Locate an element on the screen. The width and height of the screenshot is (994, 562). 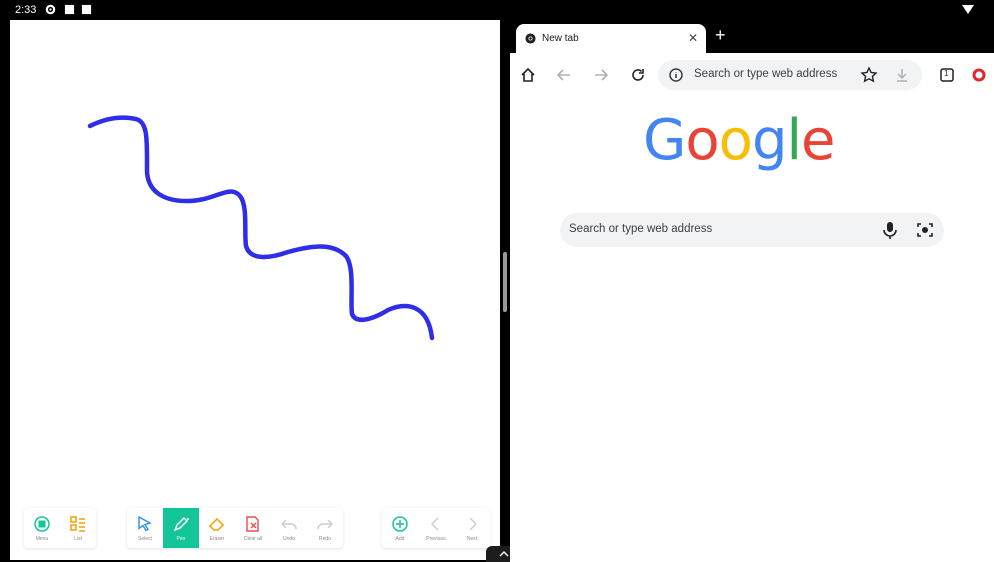
undo-label: Undo is located at coordinates (289, 538).